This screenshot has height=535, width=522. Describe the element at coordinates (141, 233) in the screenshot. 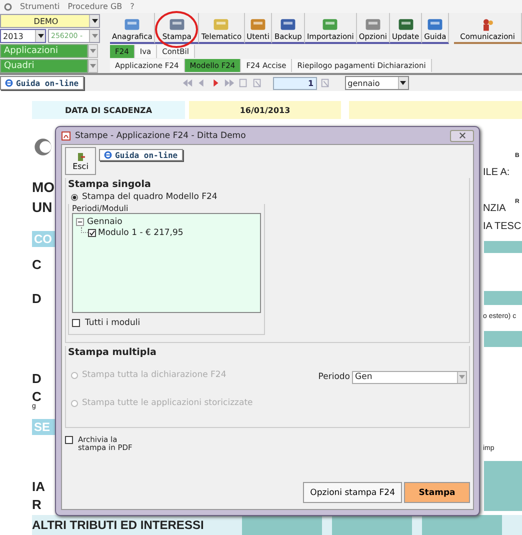

I see `tree-item: Modulo 1 - € 217,95` at that location.